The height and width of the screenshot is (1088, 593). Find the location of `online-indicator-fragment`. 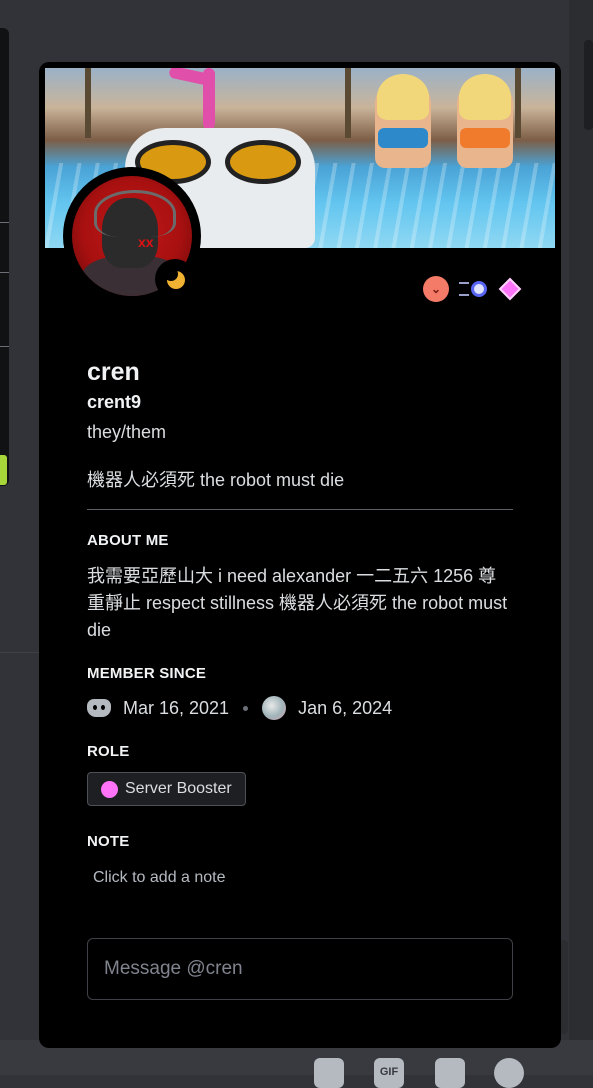

online-indicator-fragment is located at coordinates (3, 470).